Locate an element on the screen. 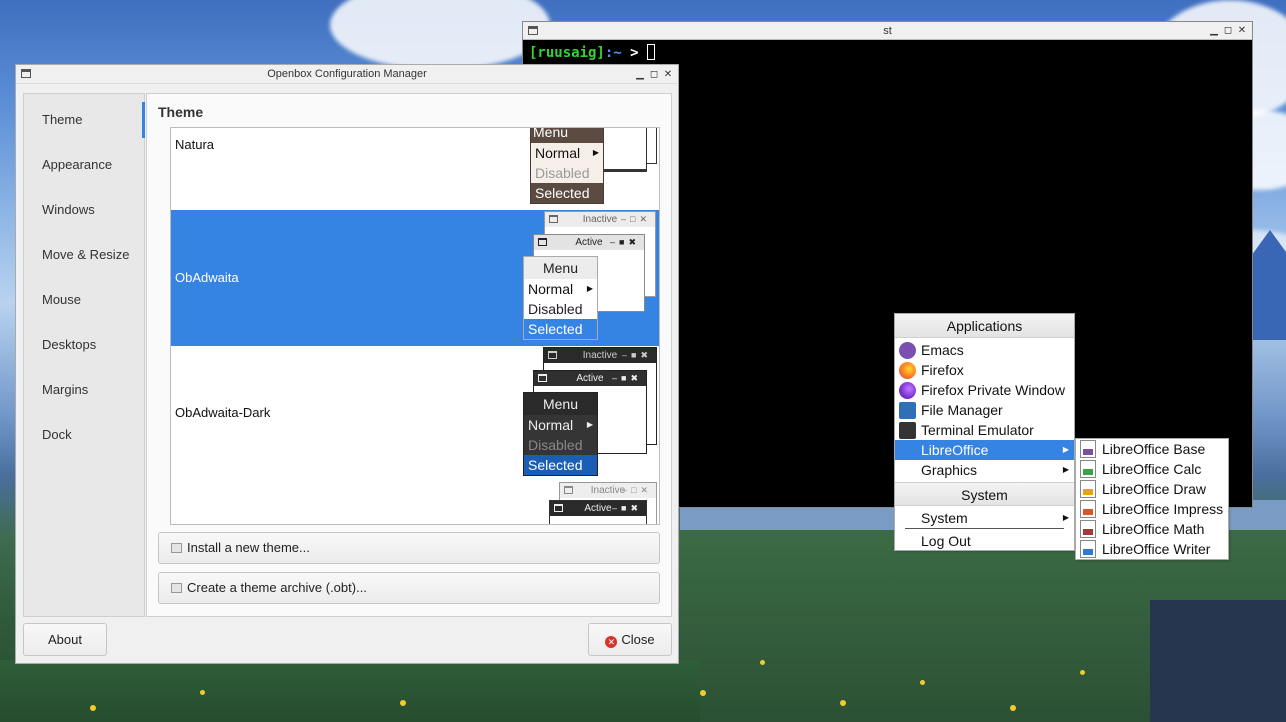  menu-item-lo-base: LibreOffice Base is located at coordinates (1152, 449).